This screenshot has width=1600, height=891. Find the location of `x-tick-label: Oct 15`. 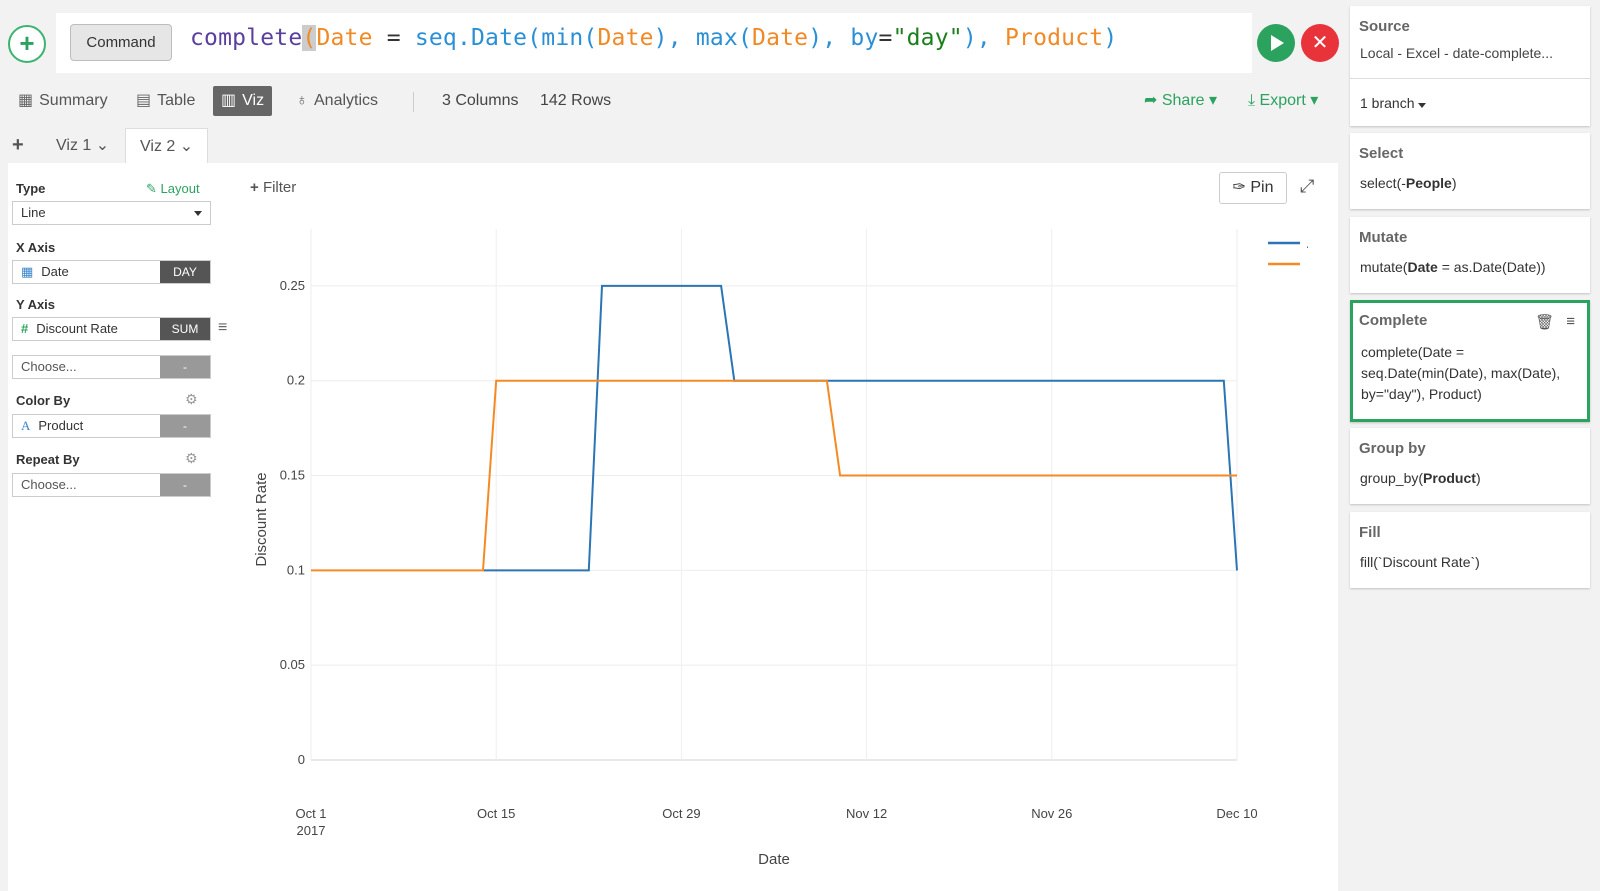

x-tick-label: Oct 15 is located at coordinates (496, 813).